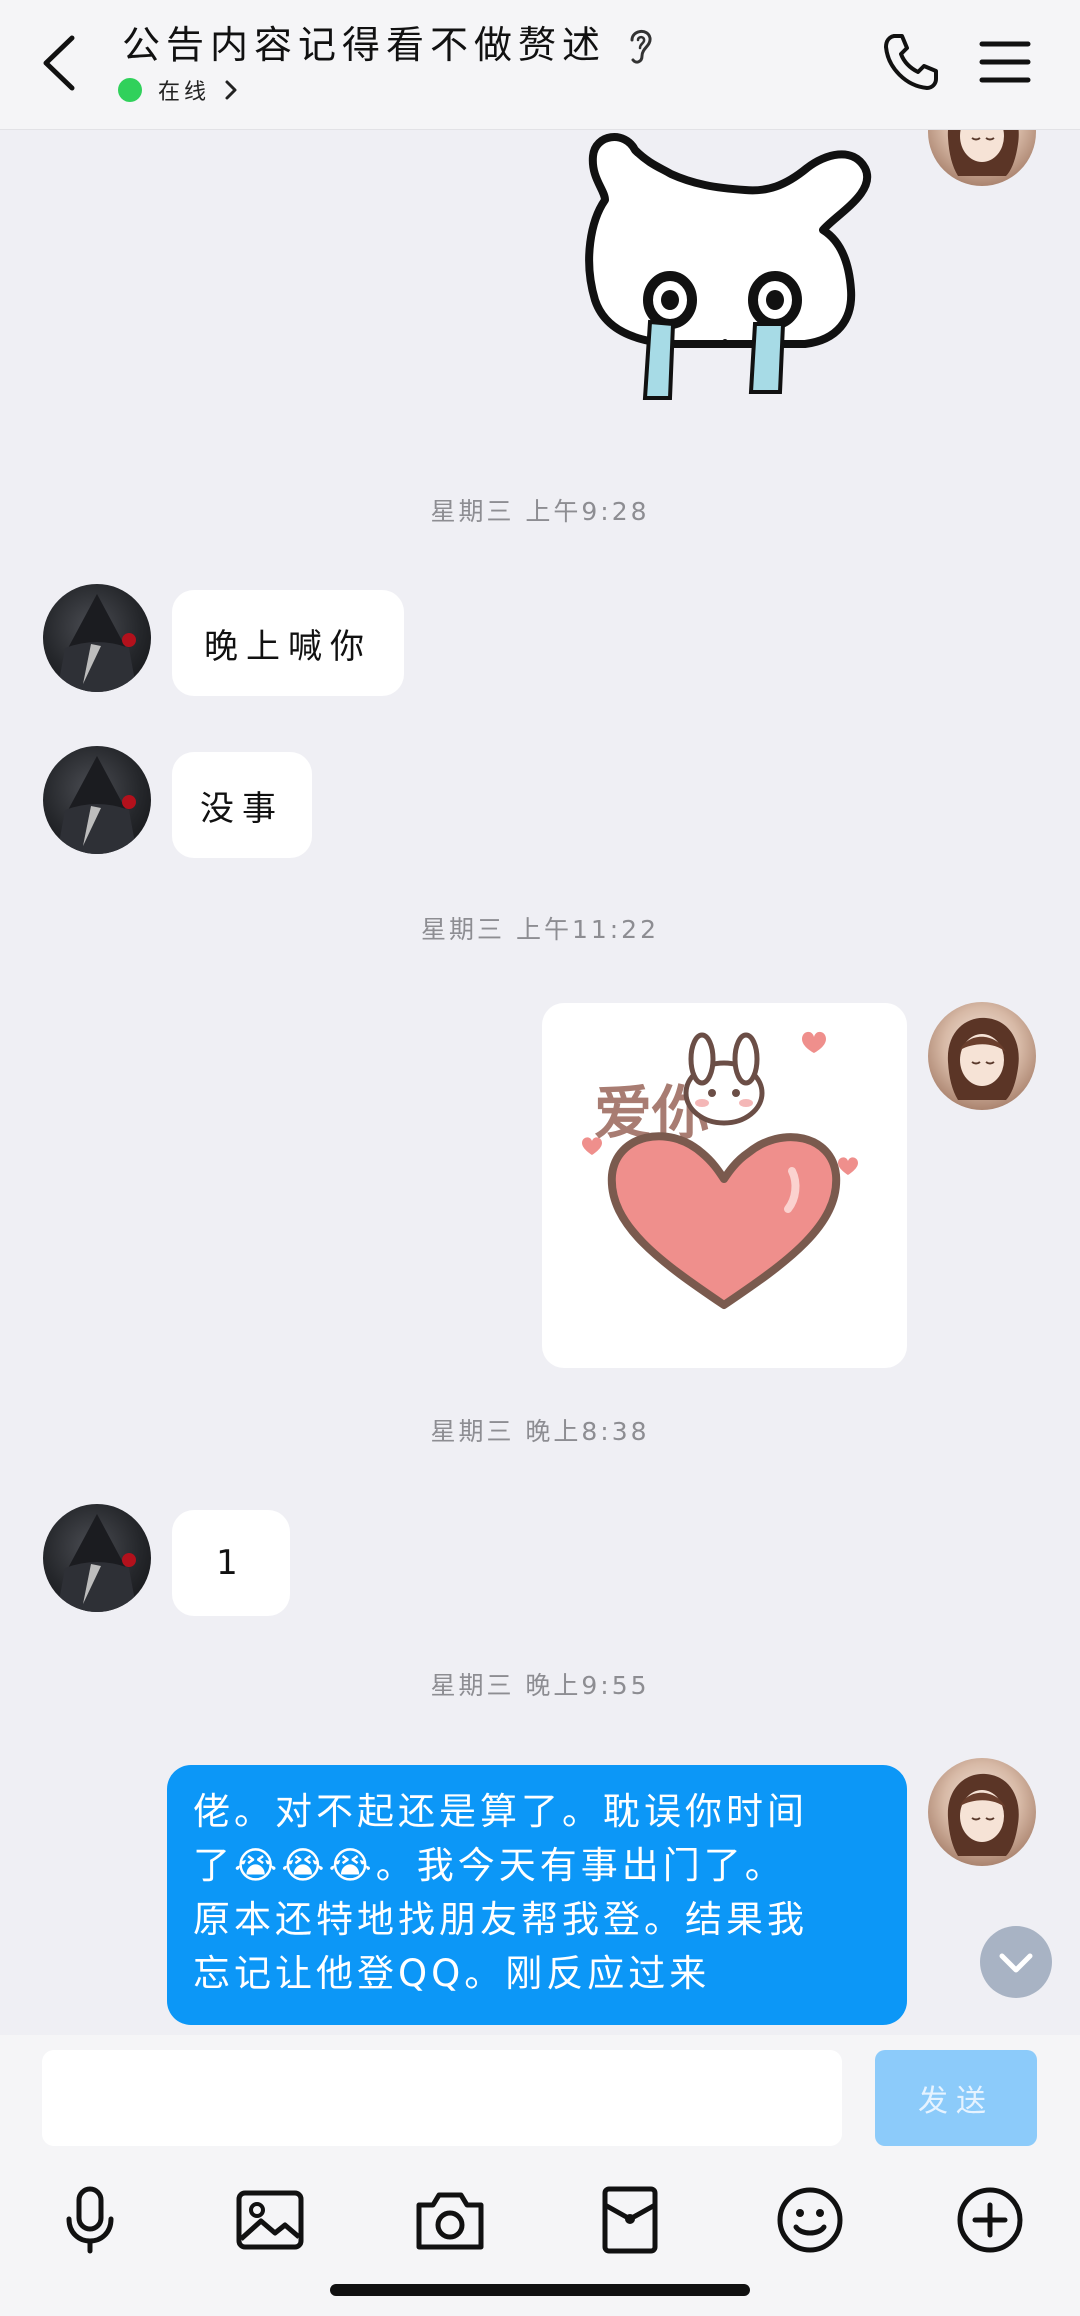  Describe the element at coordinates (540, 2290) in the screenshot. I see `home-indicator` at that location.